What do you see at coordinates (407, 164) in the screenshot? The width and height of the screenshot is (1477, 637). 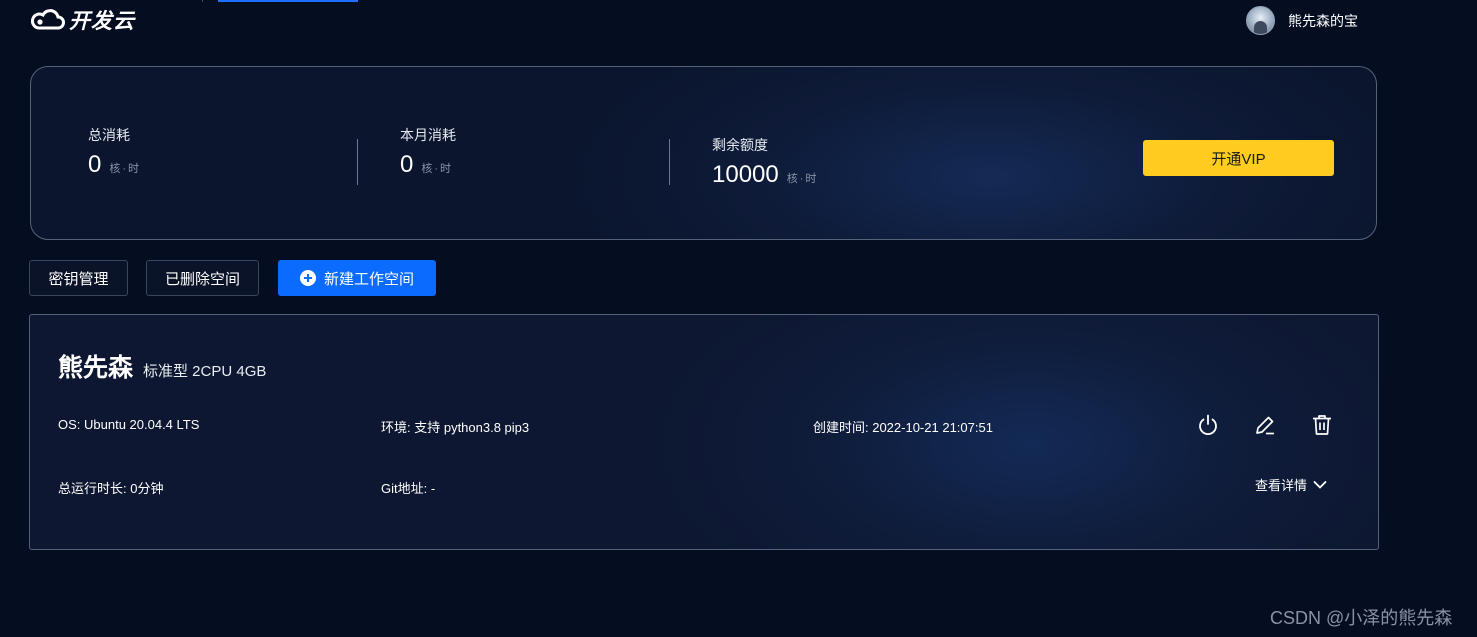 I see `stat-month-value: 0` at bounding box center [407, 164].